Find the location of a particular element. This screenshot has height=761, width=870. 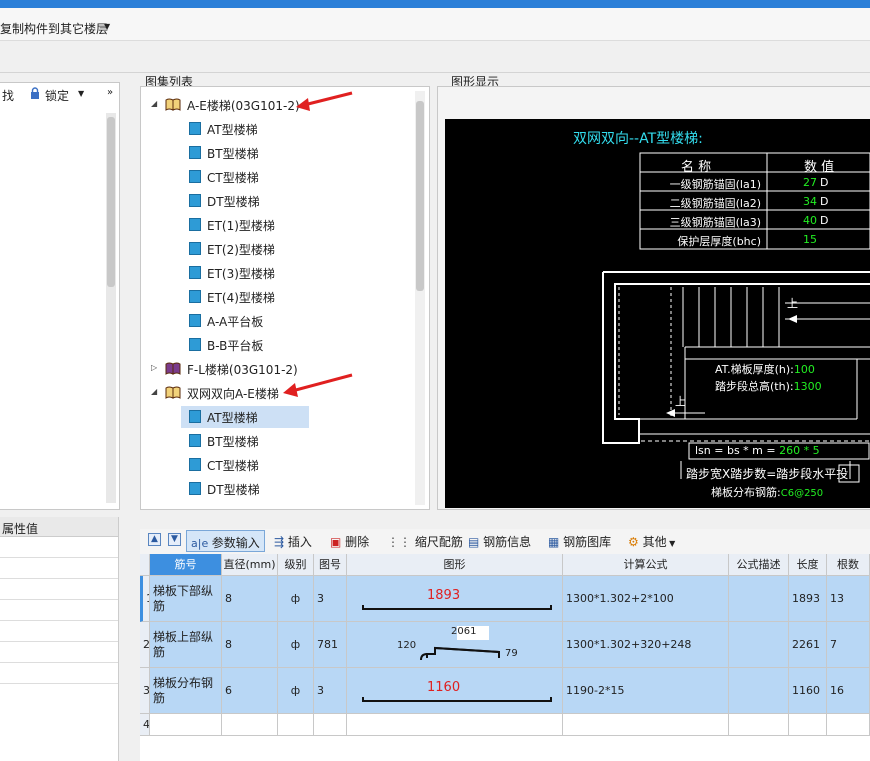

grid-cell: 1300*1.302+2*100 is located at coordinates (646, 599).